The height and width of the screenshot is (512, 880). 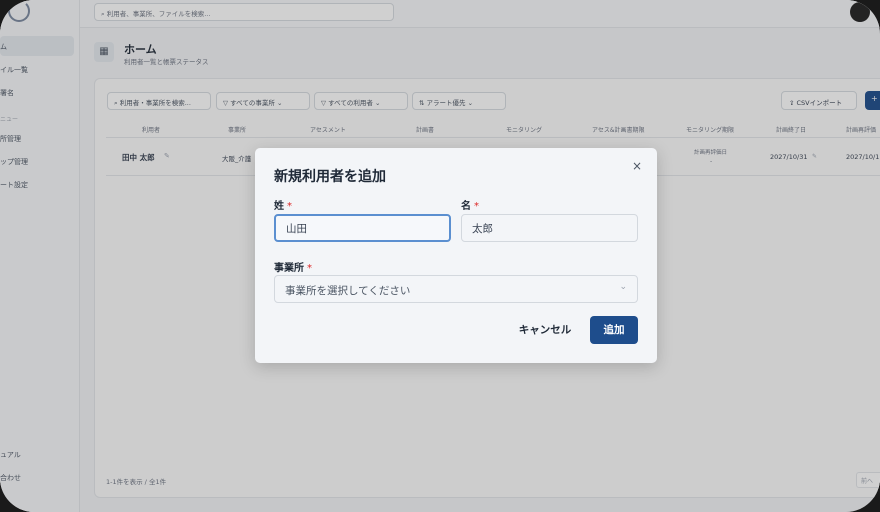 I want to click on last-name-field, so click(x=362, y=228).